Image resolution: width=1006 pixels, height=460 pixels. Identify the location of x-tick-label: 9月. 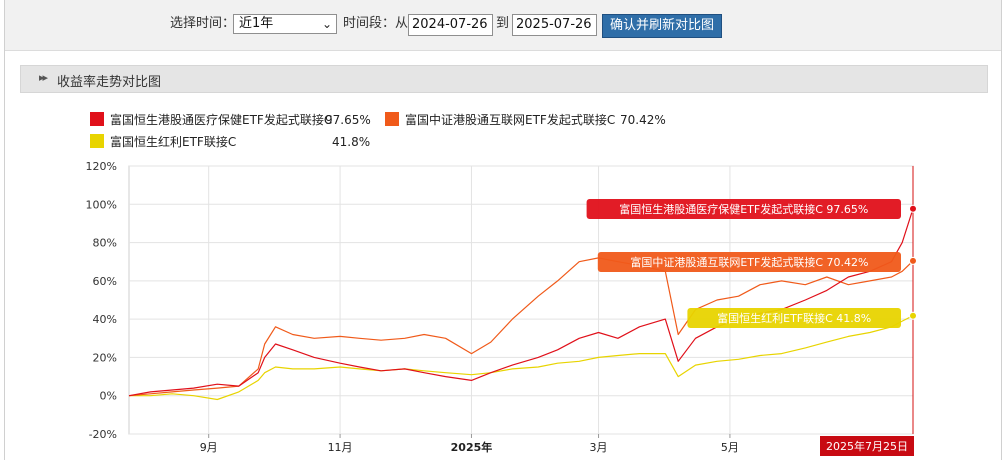
(209, 447).